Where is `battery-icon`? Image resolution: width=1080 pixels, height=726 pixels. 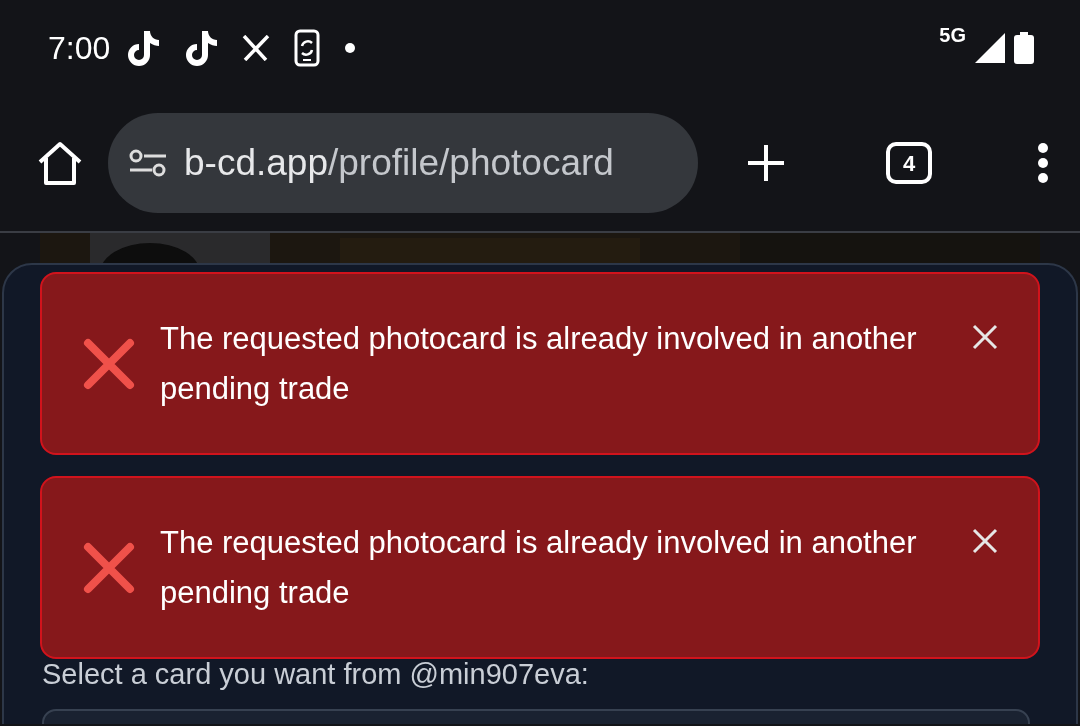
battery-icon is located at coordinates (1024, 47).